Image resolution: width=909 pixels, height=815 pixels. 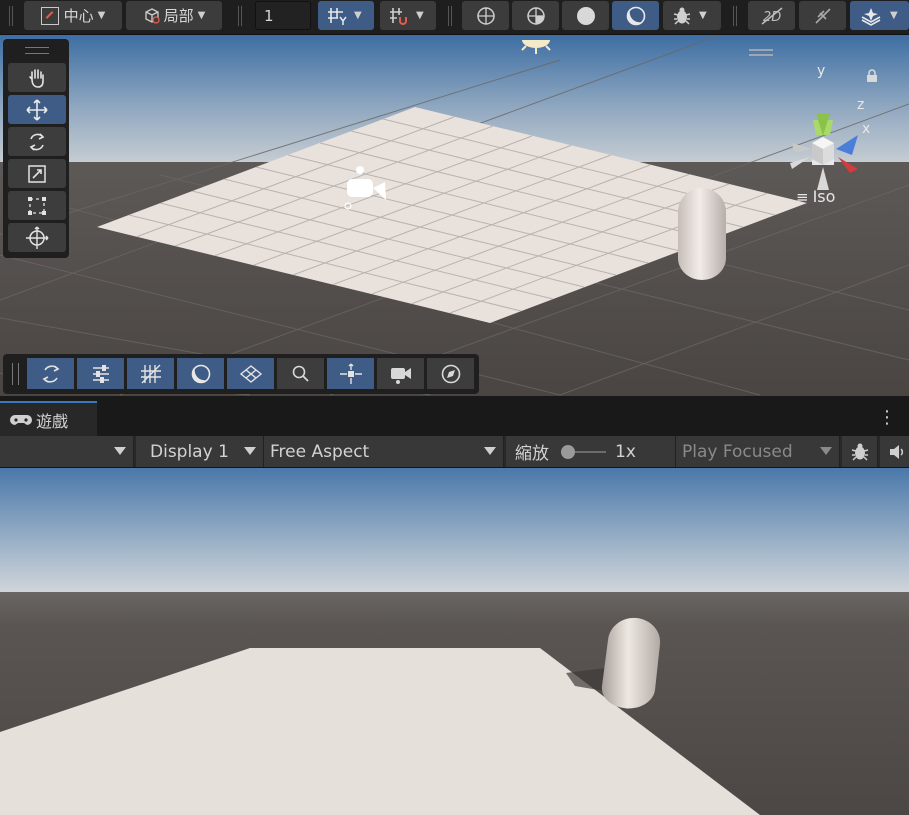 I want to click on 2d-mode-toggle: 2D, so click(x=771, y=15).